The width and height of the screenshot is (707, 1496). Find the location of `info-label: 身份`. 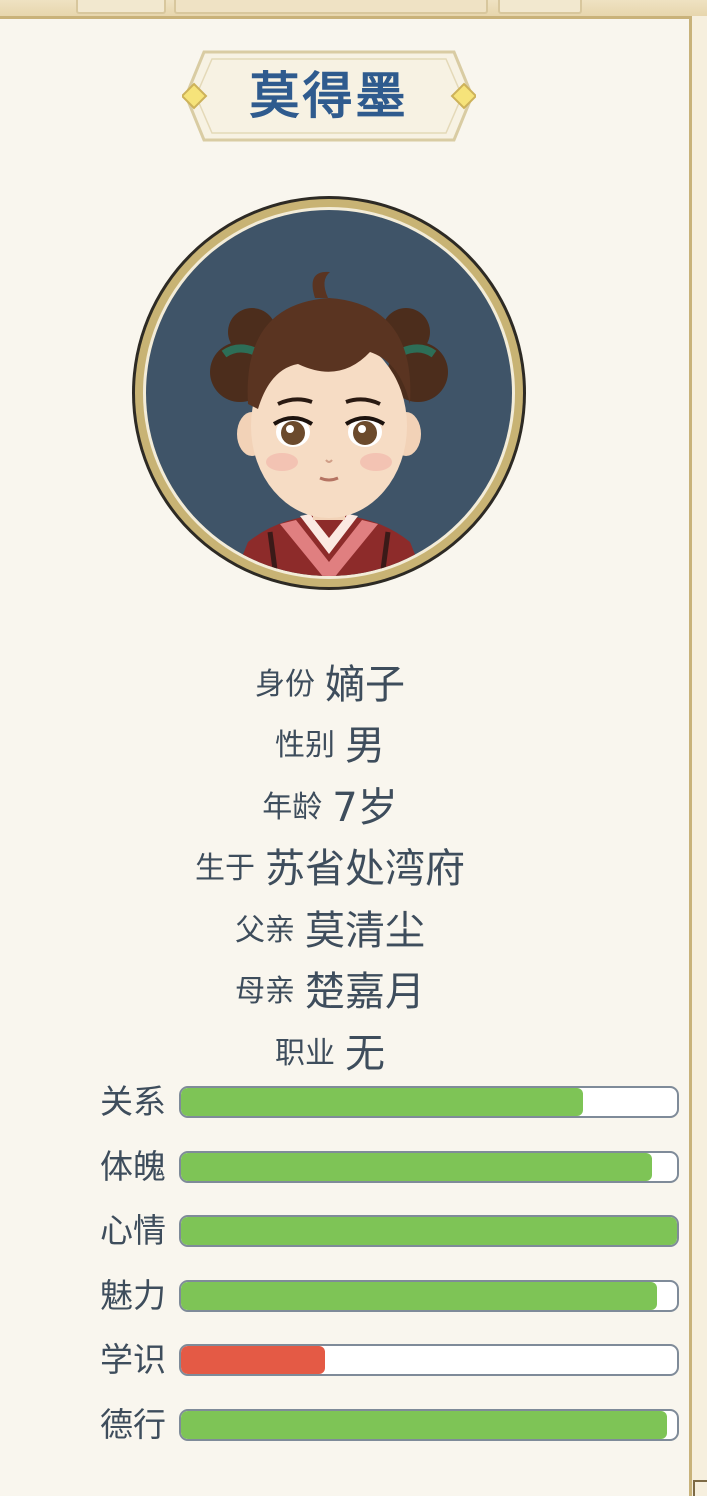

info-label: 身份 is located at coordinates (285, 684).